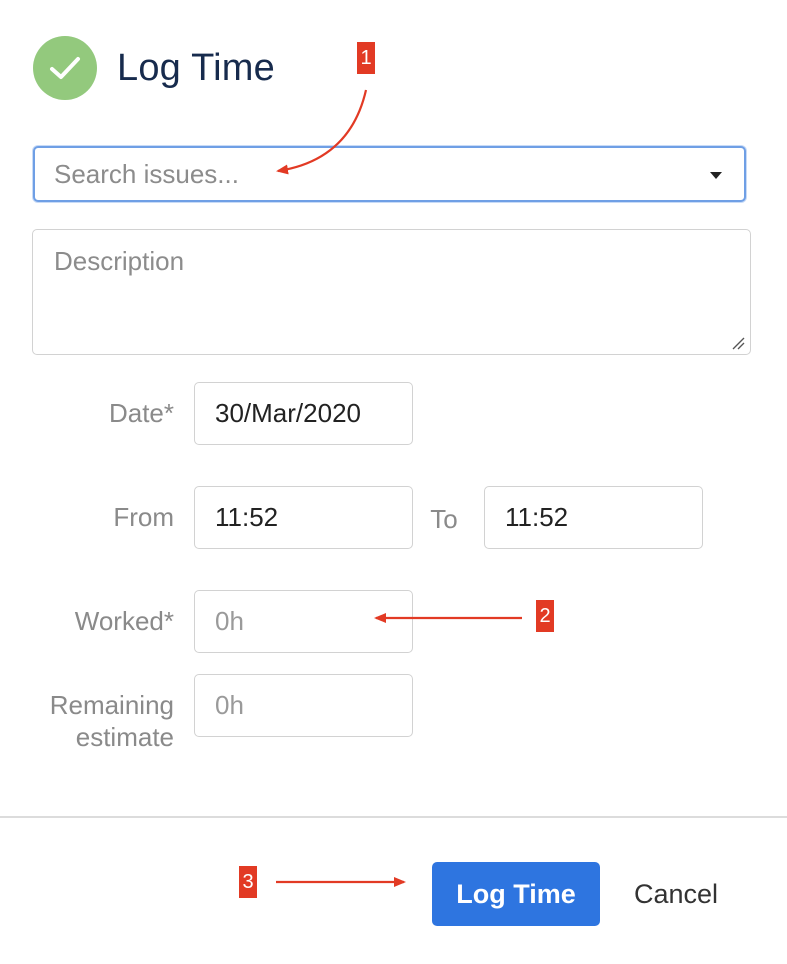 This screenshot has width=787, height=964. What do you see at coordinates (676, 894) in the screenshot?
I see `cancel-button: Cancel` at bounding box center [676, 894].